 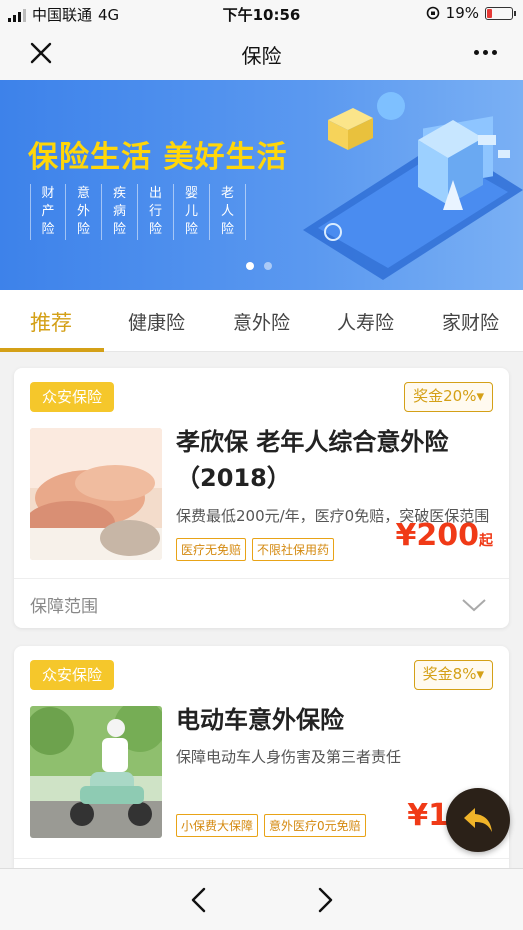 I want to click on product-tag: 小保费大保障, so click(x=217, y=825).